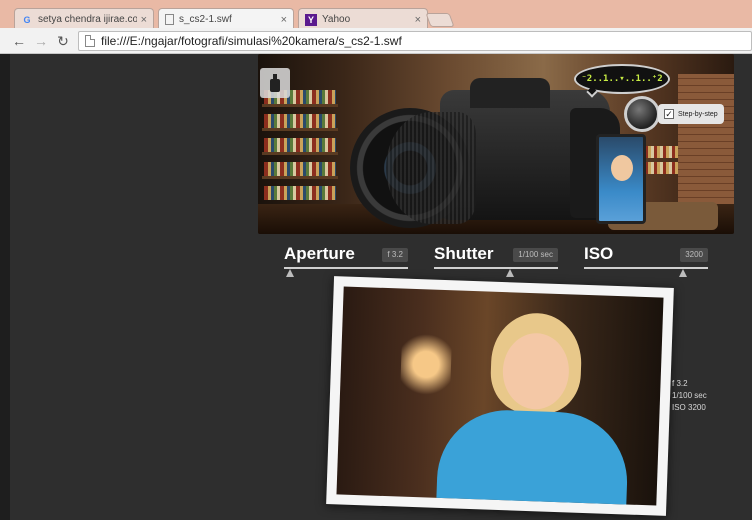  Describe the element at coordinates (311, 19) in the screenshot. I see `yahoo-icon: Y` at that location.